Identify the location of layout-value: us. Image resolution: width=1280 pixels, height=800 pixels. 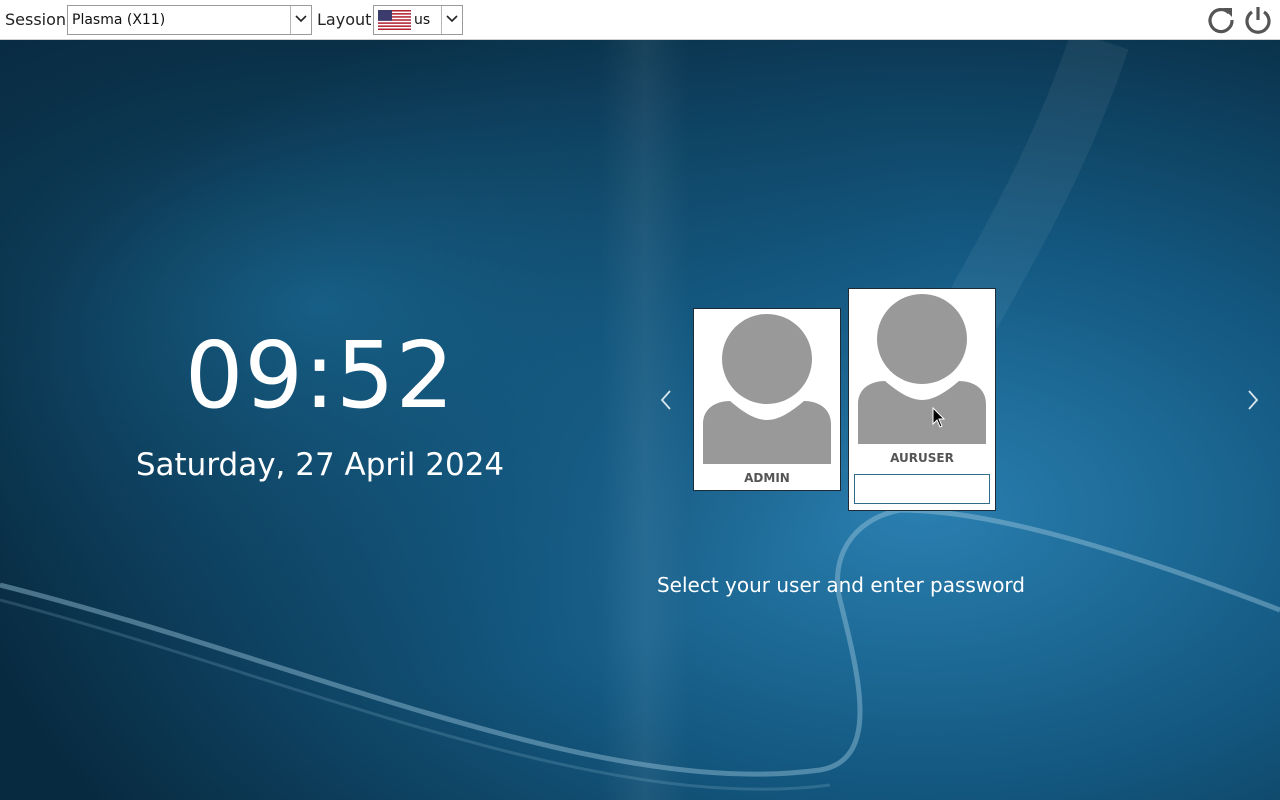
(422, 20).